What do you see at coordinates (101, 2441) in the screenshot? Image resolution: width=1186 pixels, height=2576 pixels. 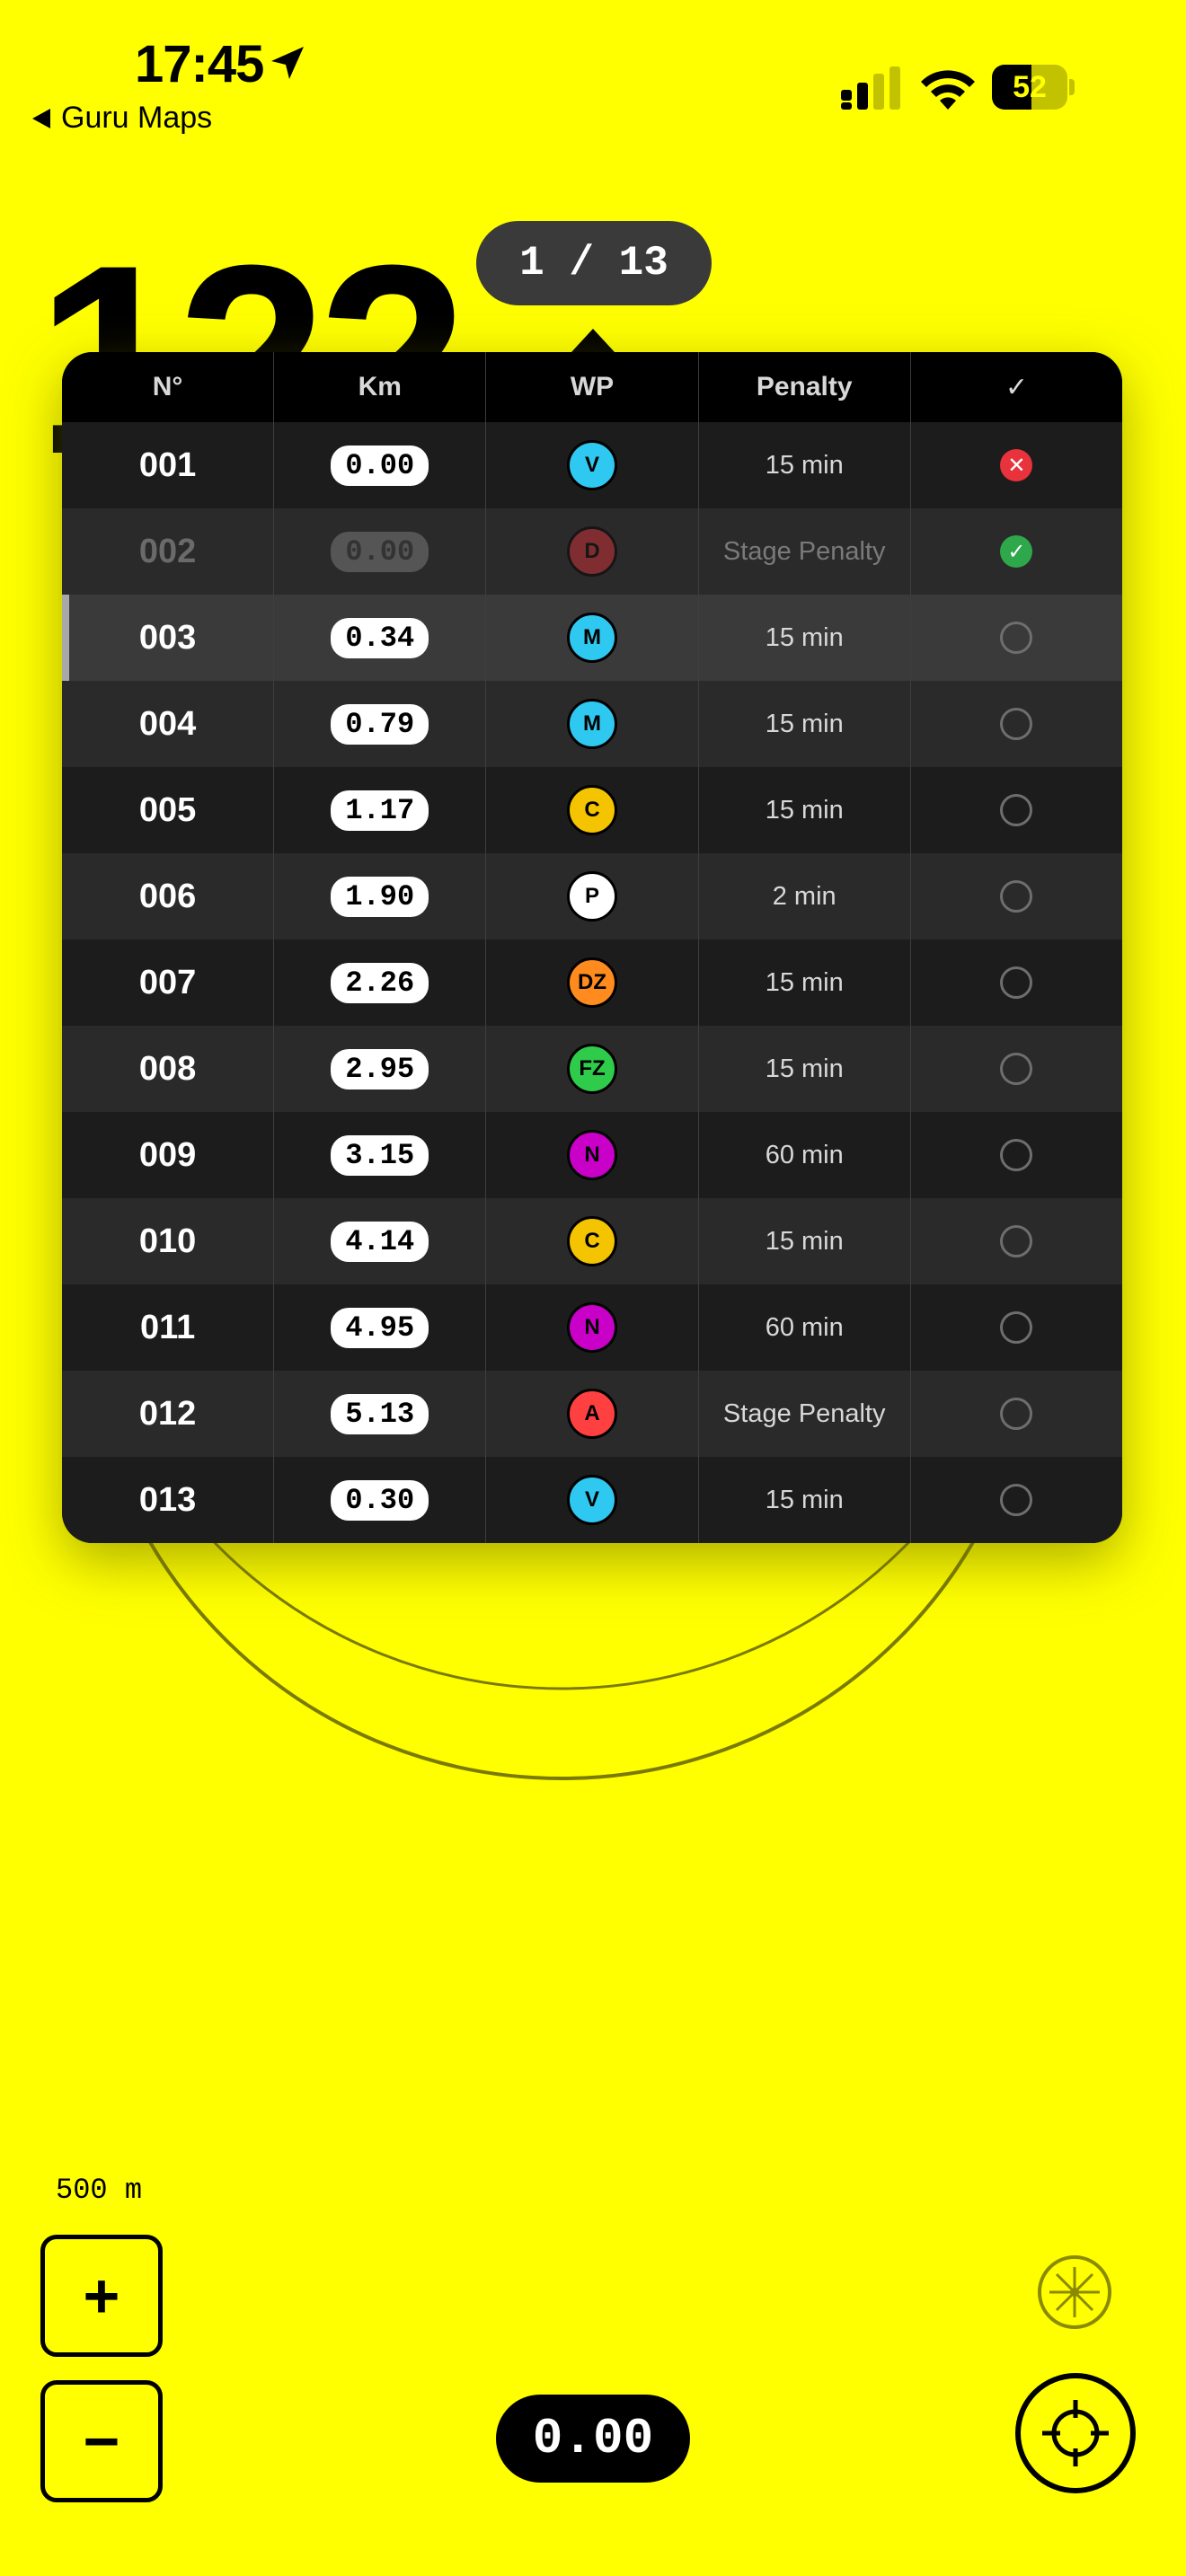 I see `zoom-out-button: −` at bounding box center [101, 2441].